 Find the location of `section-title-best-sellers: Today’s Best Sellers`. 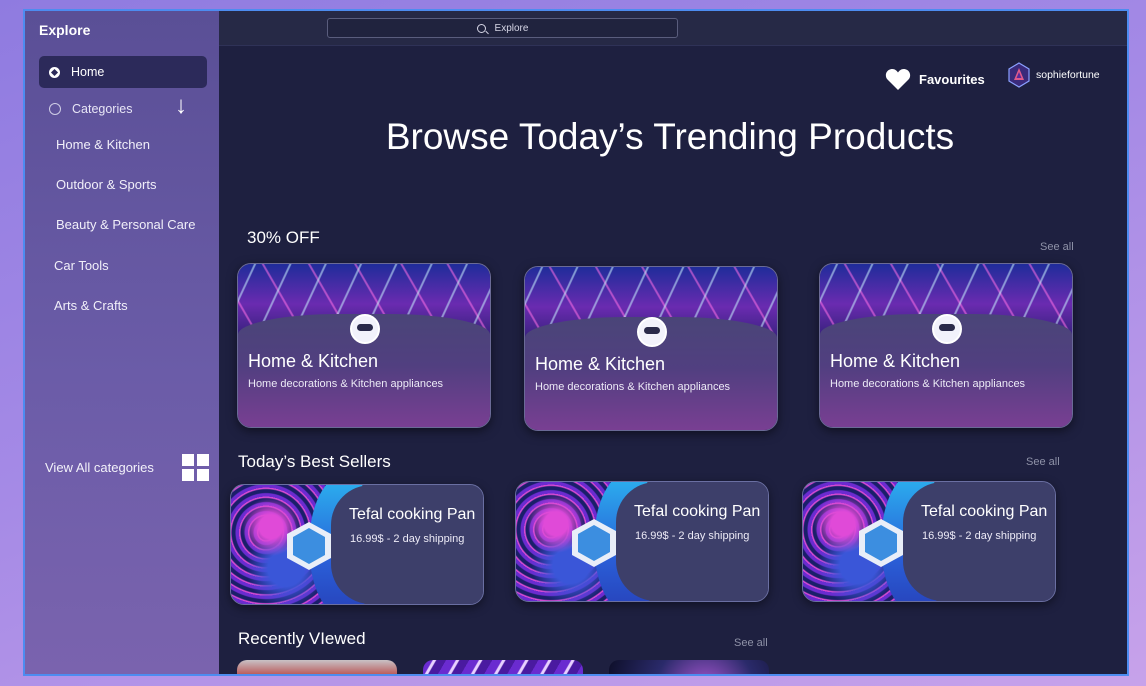

section-title-best-sellers: Today’s Best Sellers is located at coordinates (314, 461).